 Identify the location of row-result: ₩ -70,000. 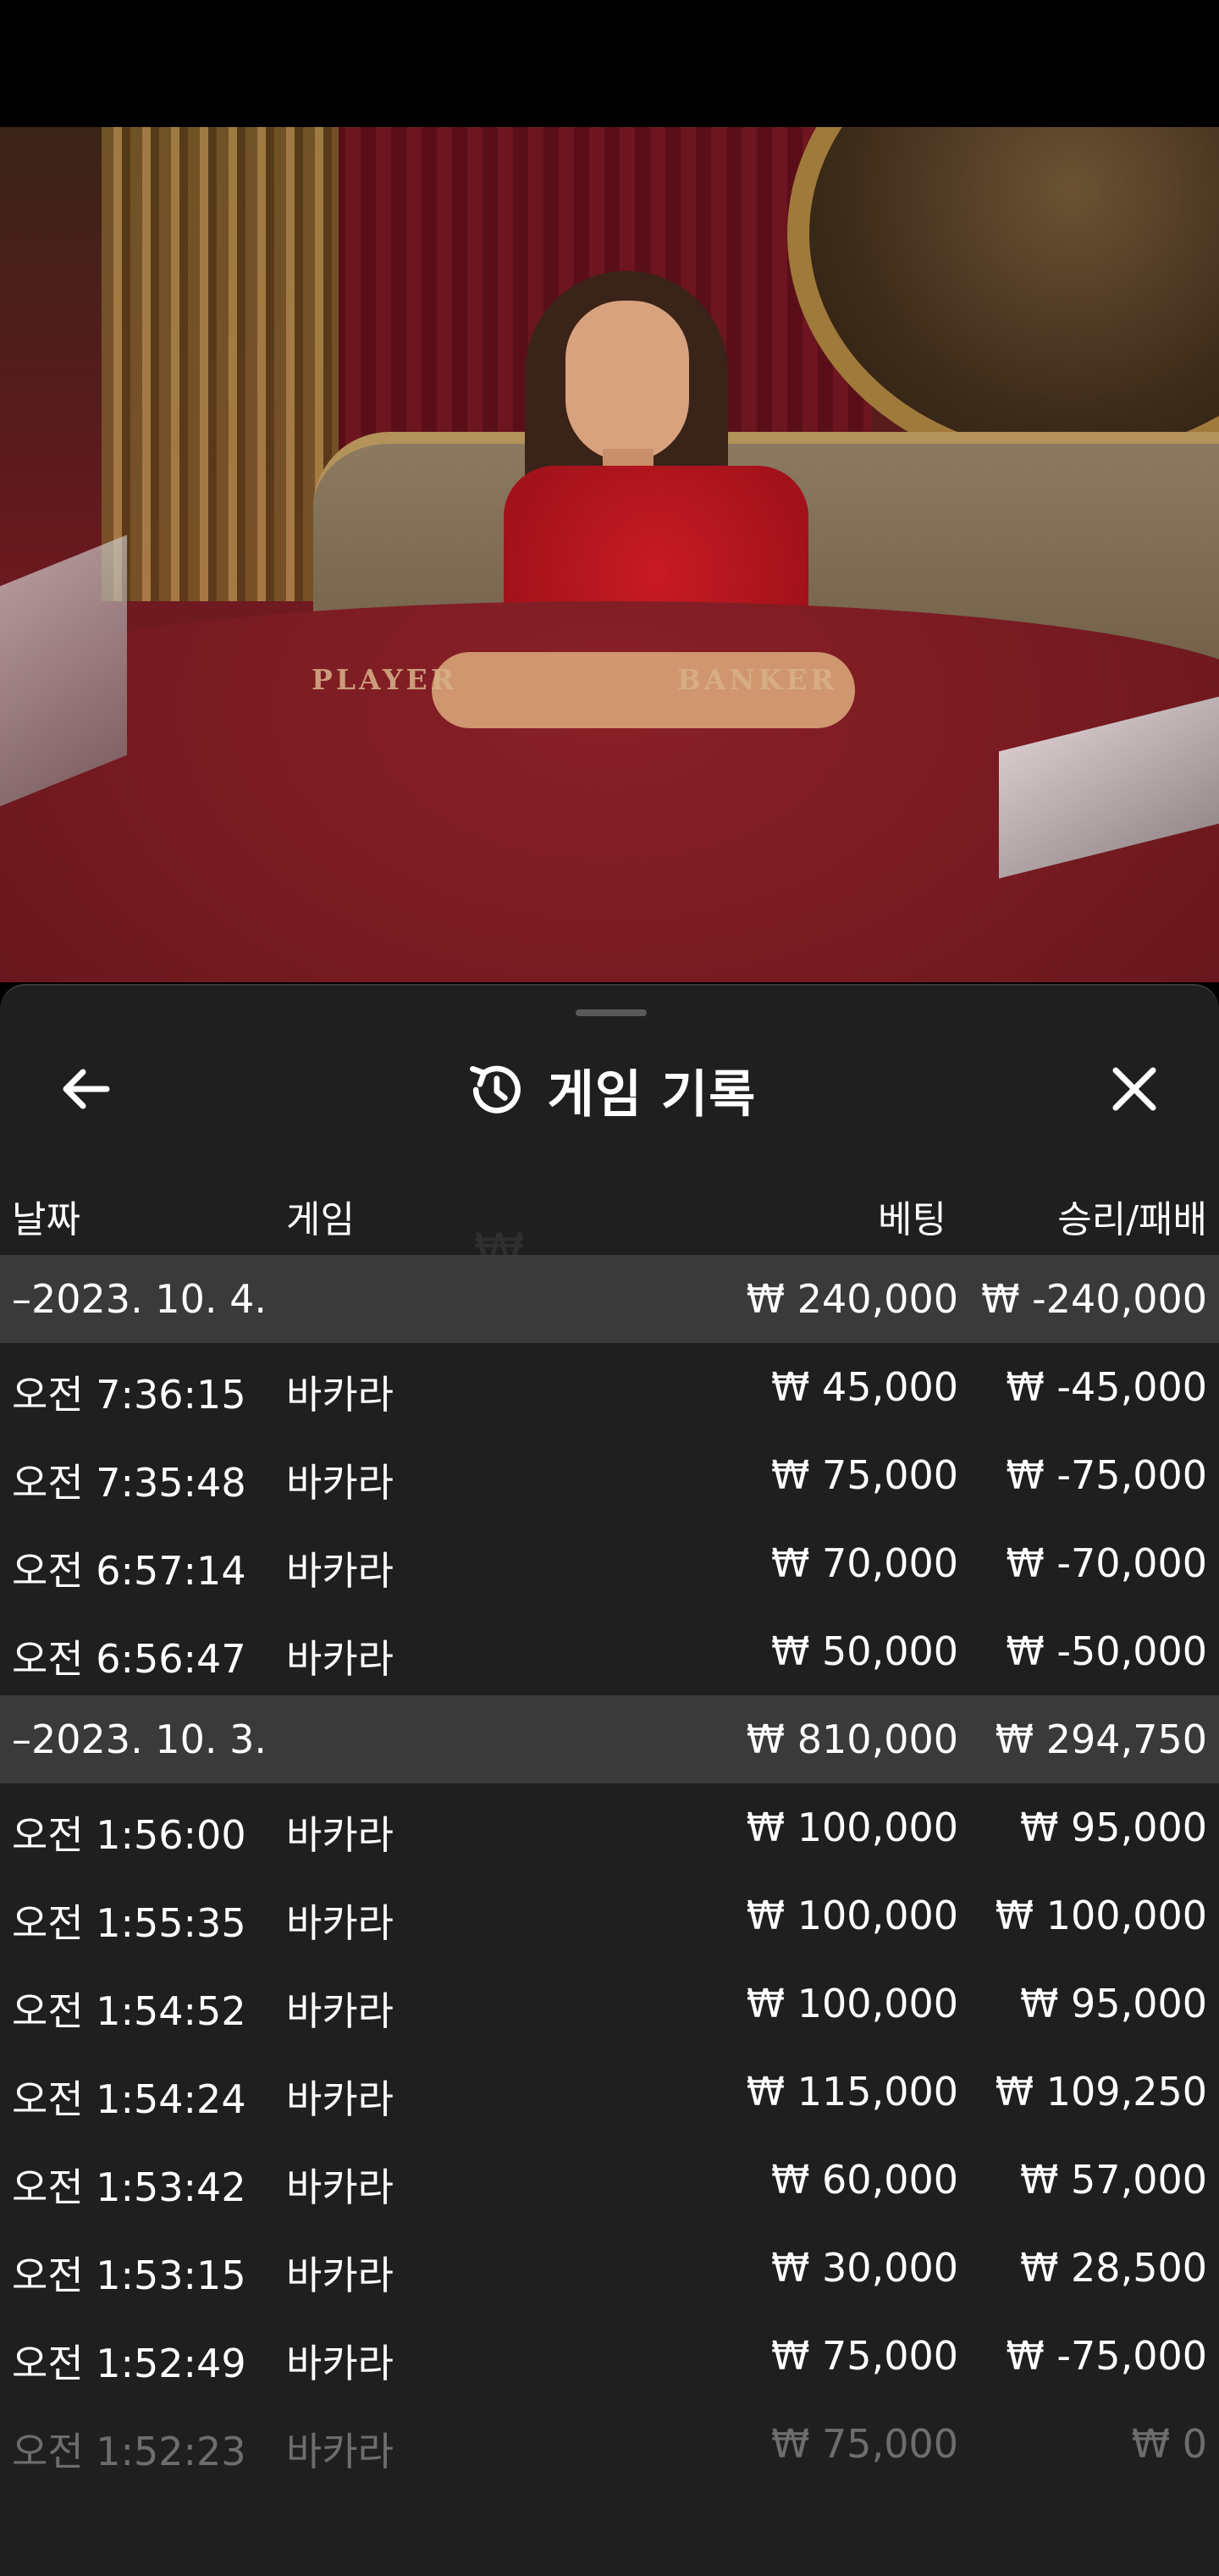
(1106, 1563).